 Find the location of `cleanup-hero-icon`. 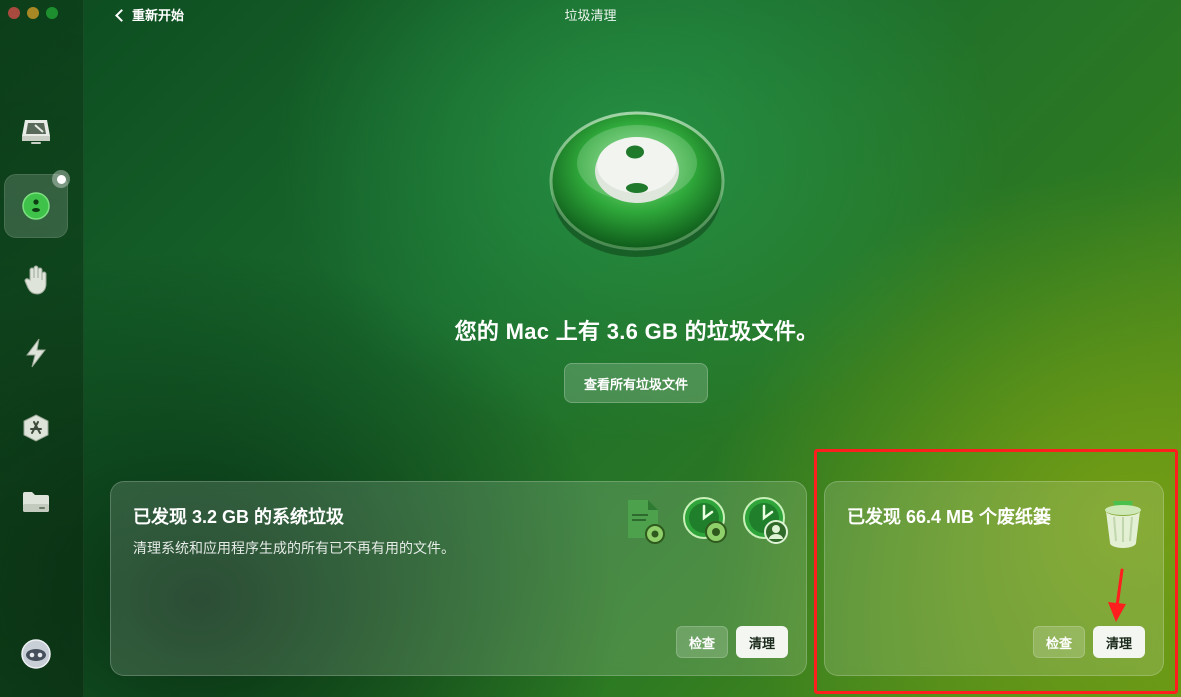

cleanup-hero-icon is located at coordinates (637, 184).